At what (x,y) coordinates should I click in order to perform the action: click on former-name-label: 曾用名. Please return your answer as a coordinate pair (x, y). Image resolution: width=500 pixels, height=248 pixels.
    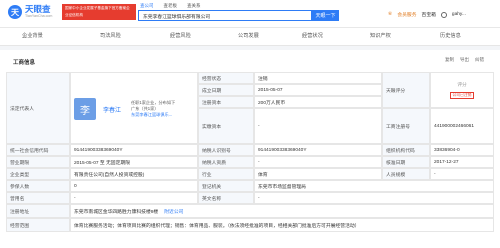
    Looking at the image, I should click on (38, 198).